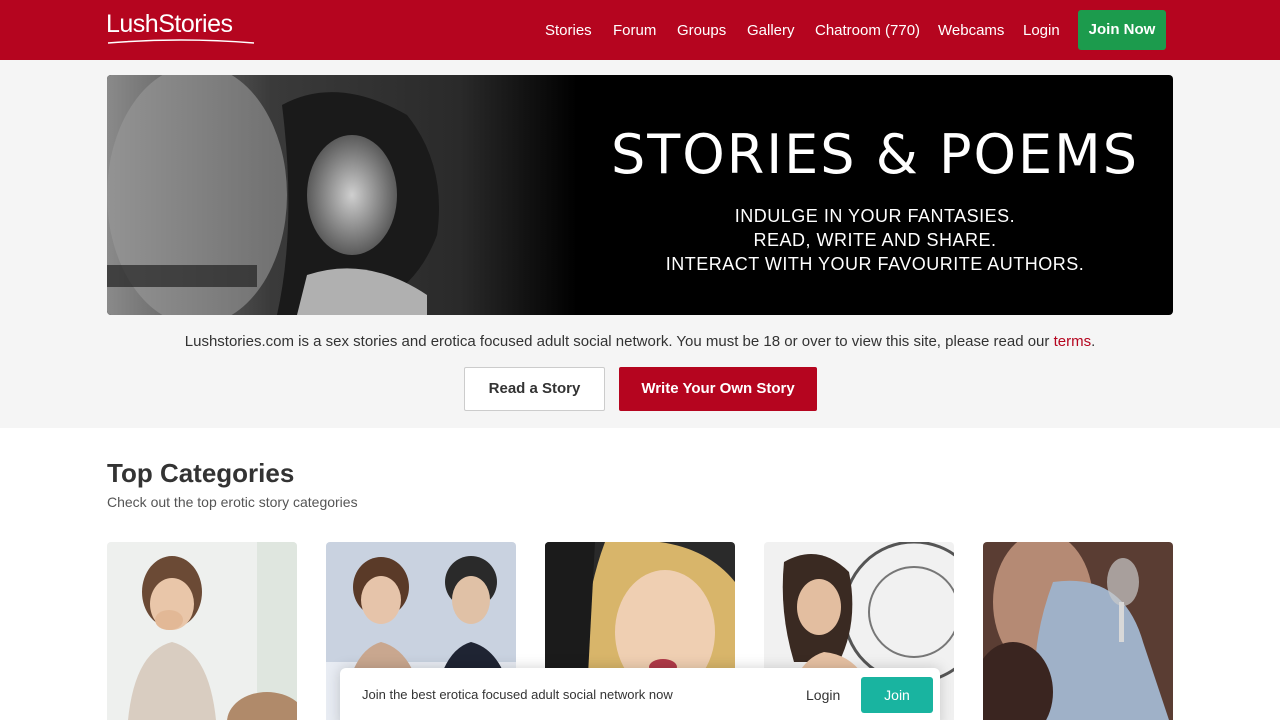 The image size is (1280, 720). I want to click on join-bar-login-button: Login, so click(823, 695).